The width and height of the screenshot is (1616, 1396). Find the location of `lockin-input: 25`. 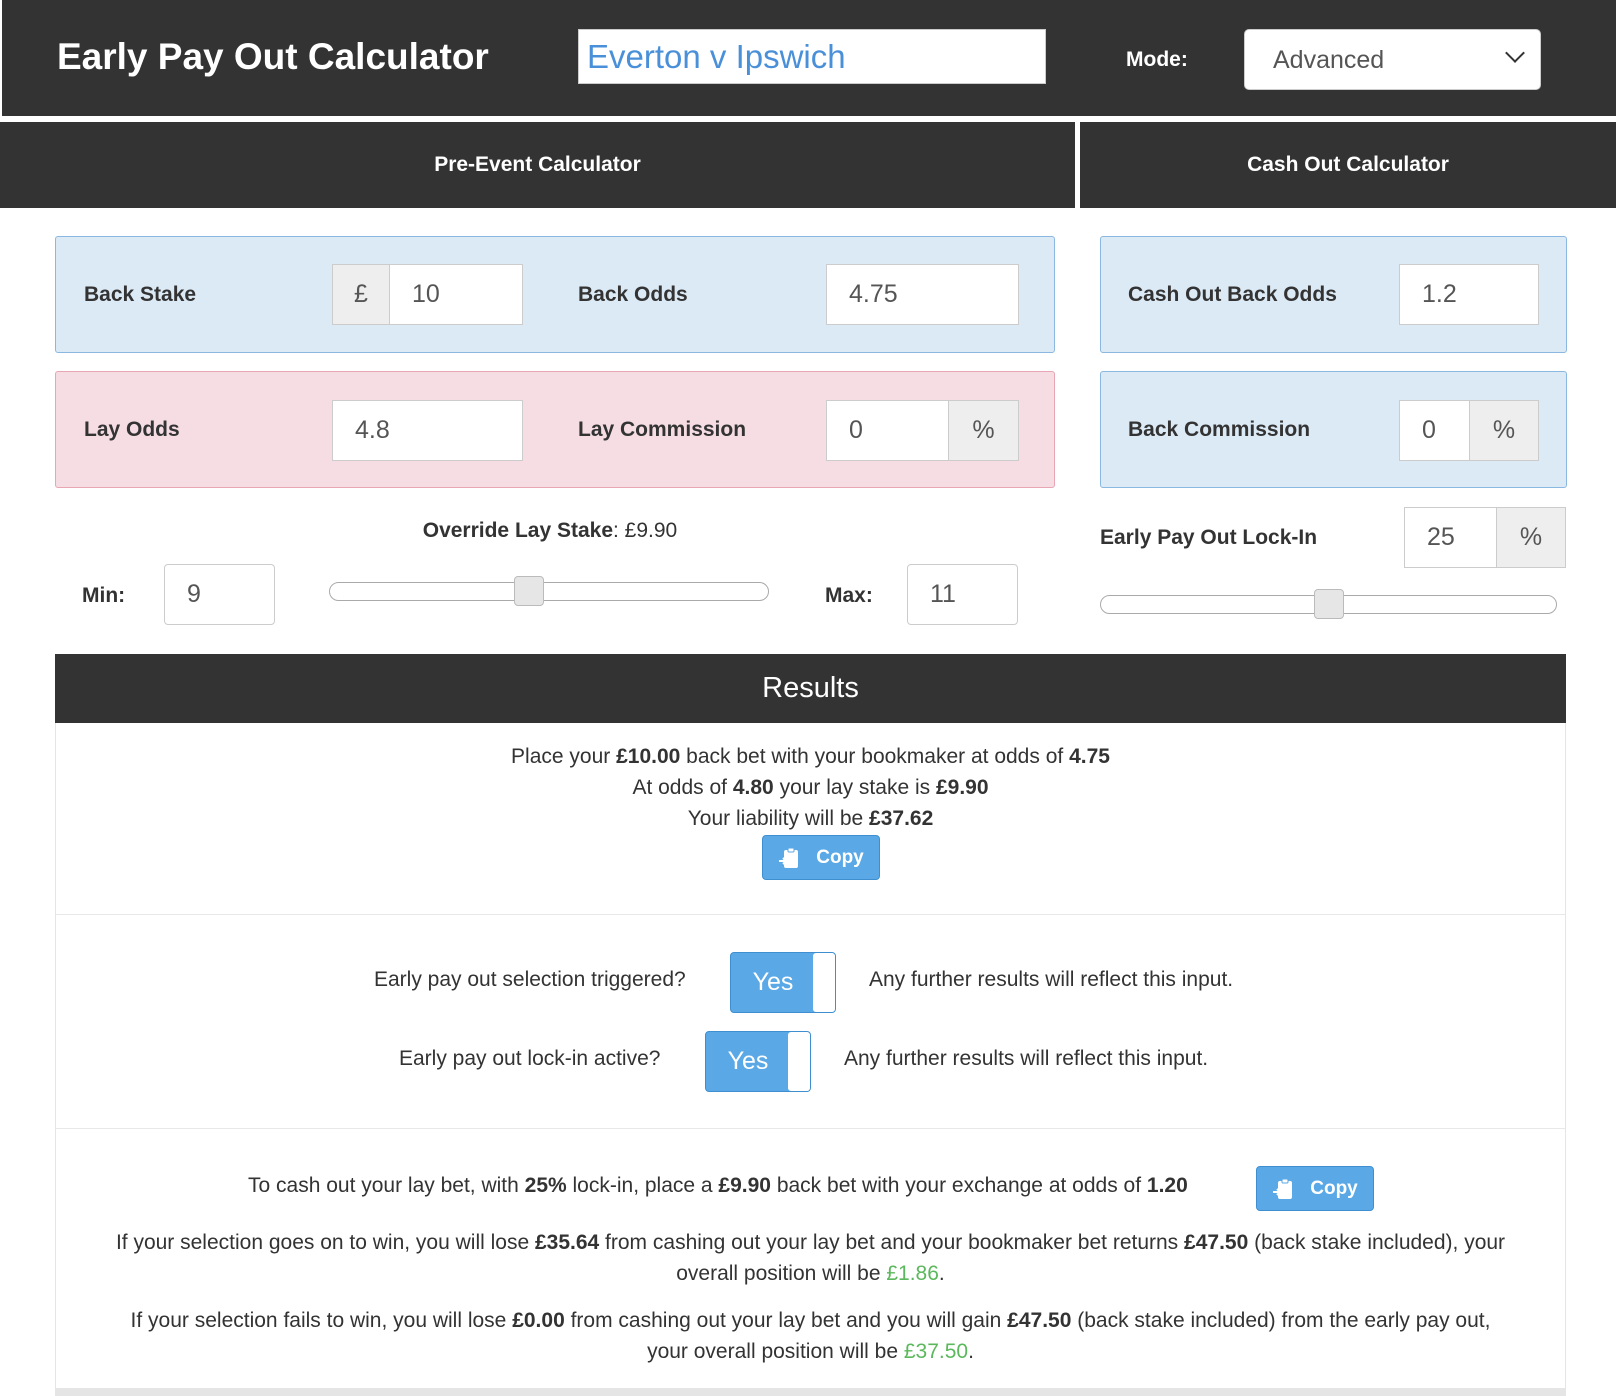

lockin-input: 25 is located at coordinates (1450, 537).